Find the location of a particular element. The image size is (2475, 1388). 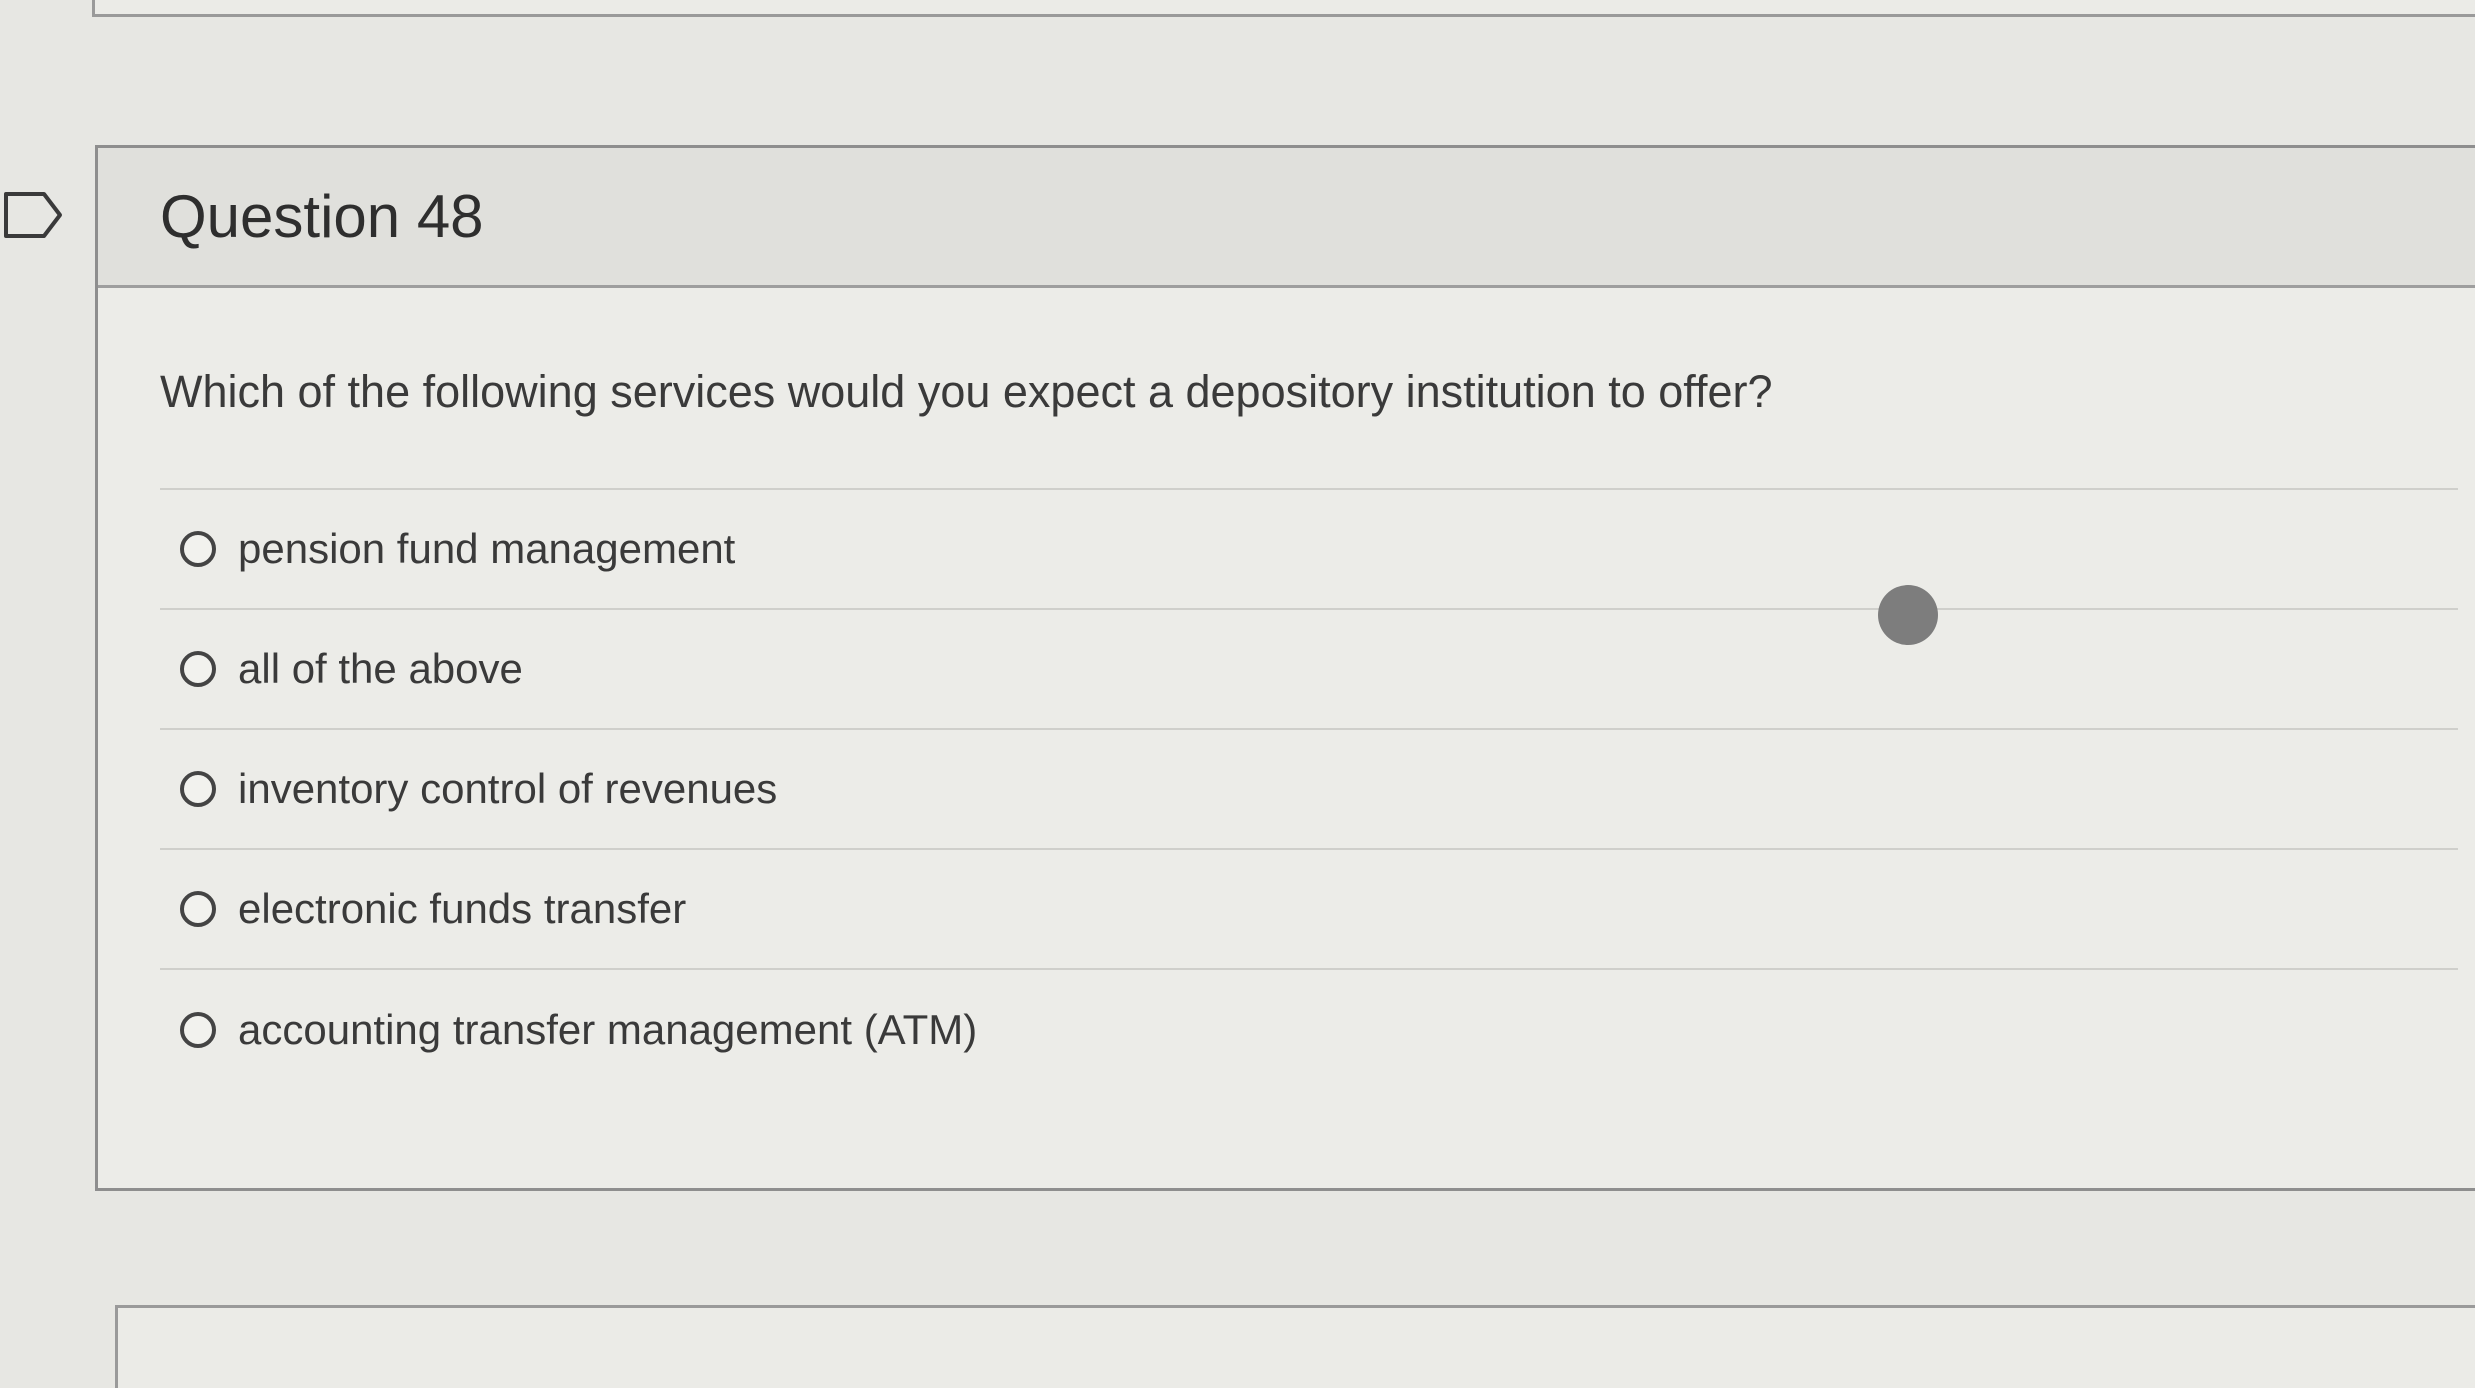

answer-option: all of the above is located at coordinates (1309, 670).